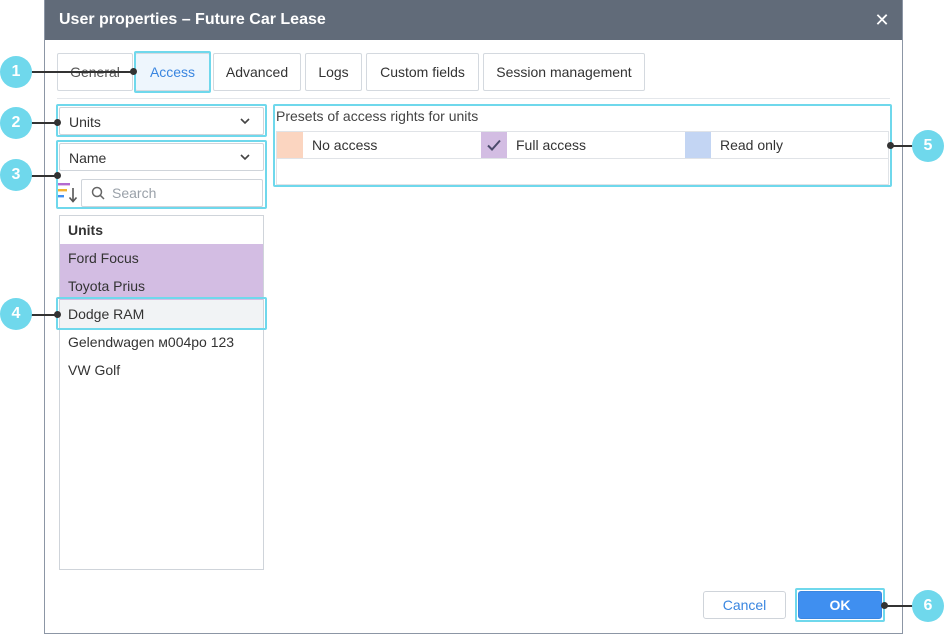  I want to click on callout-badge-2: 2, so click(16, 123).